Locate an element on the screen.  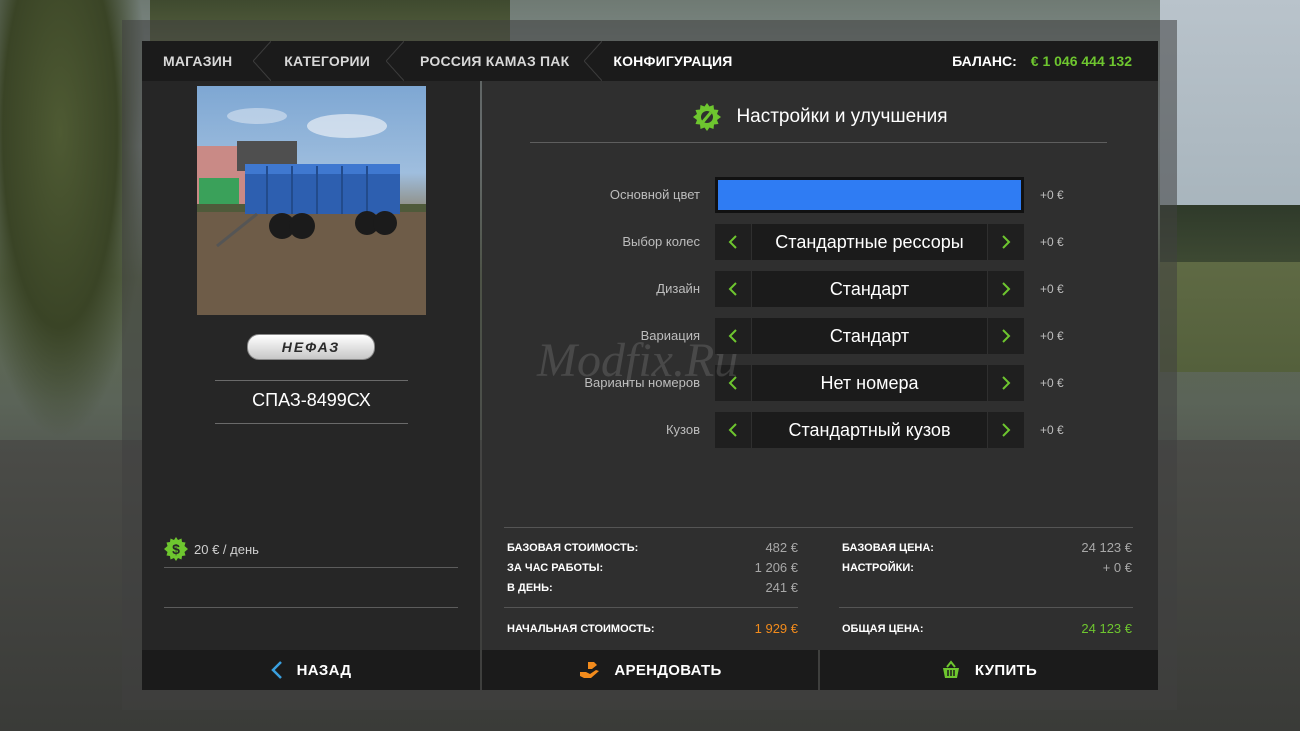
buy-button-label: КУПИТЬ is located at coordinates (1006, 670).